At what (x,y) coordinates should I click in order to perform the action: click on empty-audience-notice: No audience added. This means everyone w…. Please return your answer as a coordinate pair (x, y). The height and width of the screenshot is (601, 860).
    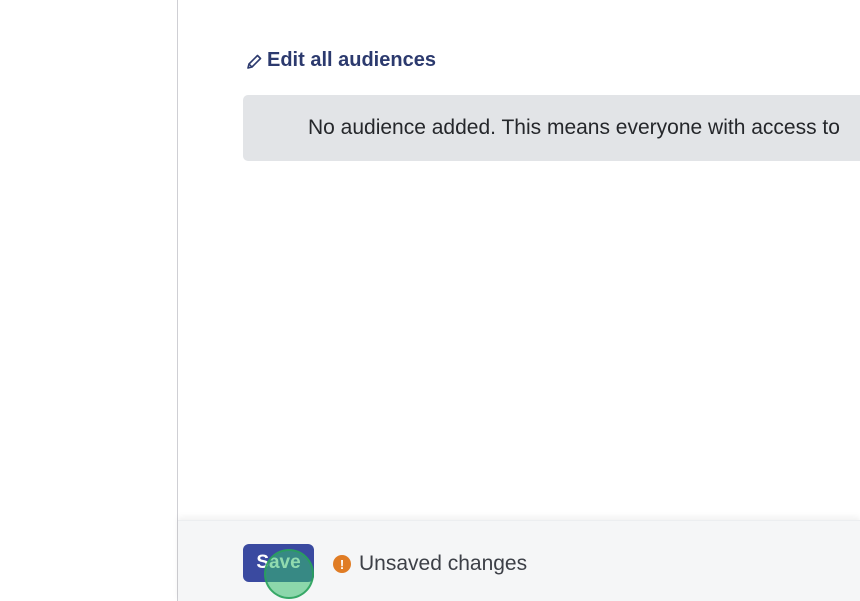
    Looking at the image, I should click on (551, 128).